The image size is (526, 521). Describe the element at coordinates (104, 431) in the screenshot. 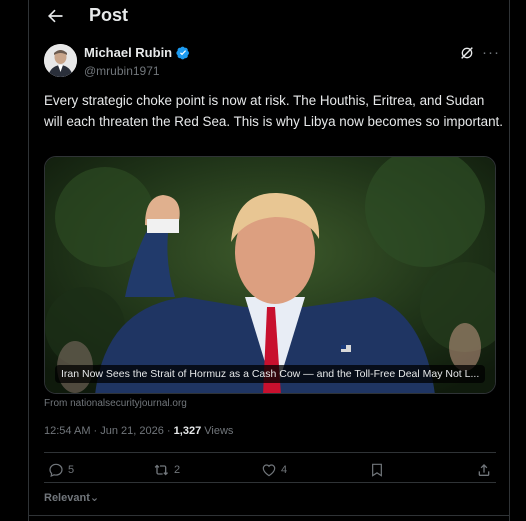

I see `timestamp: 12:54 AM · Jun 21, 2026` at that location.